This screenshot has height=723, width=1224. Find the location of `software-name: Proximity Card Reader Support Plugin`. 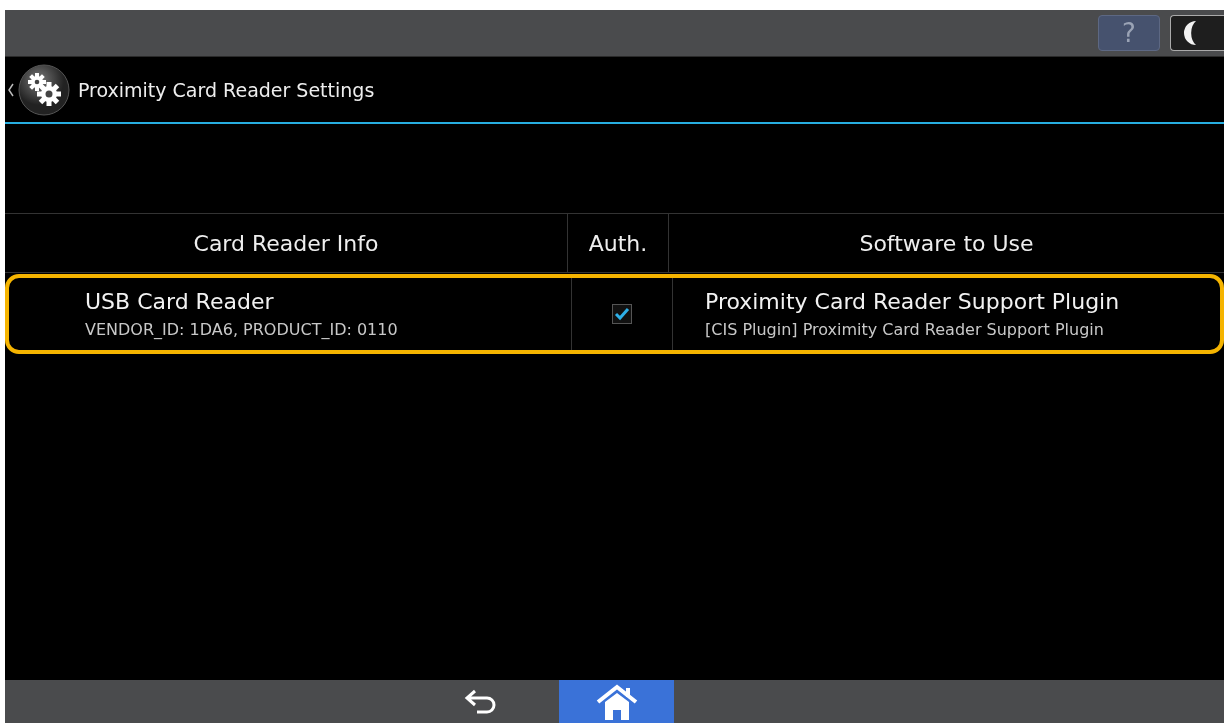

software-name: Proximity Card Reader Support Plugin is located at coordinates (912, 301).